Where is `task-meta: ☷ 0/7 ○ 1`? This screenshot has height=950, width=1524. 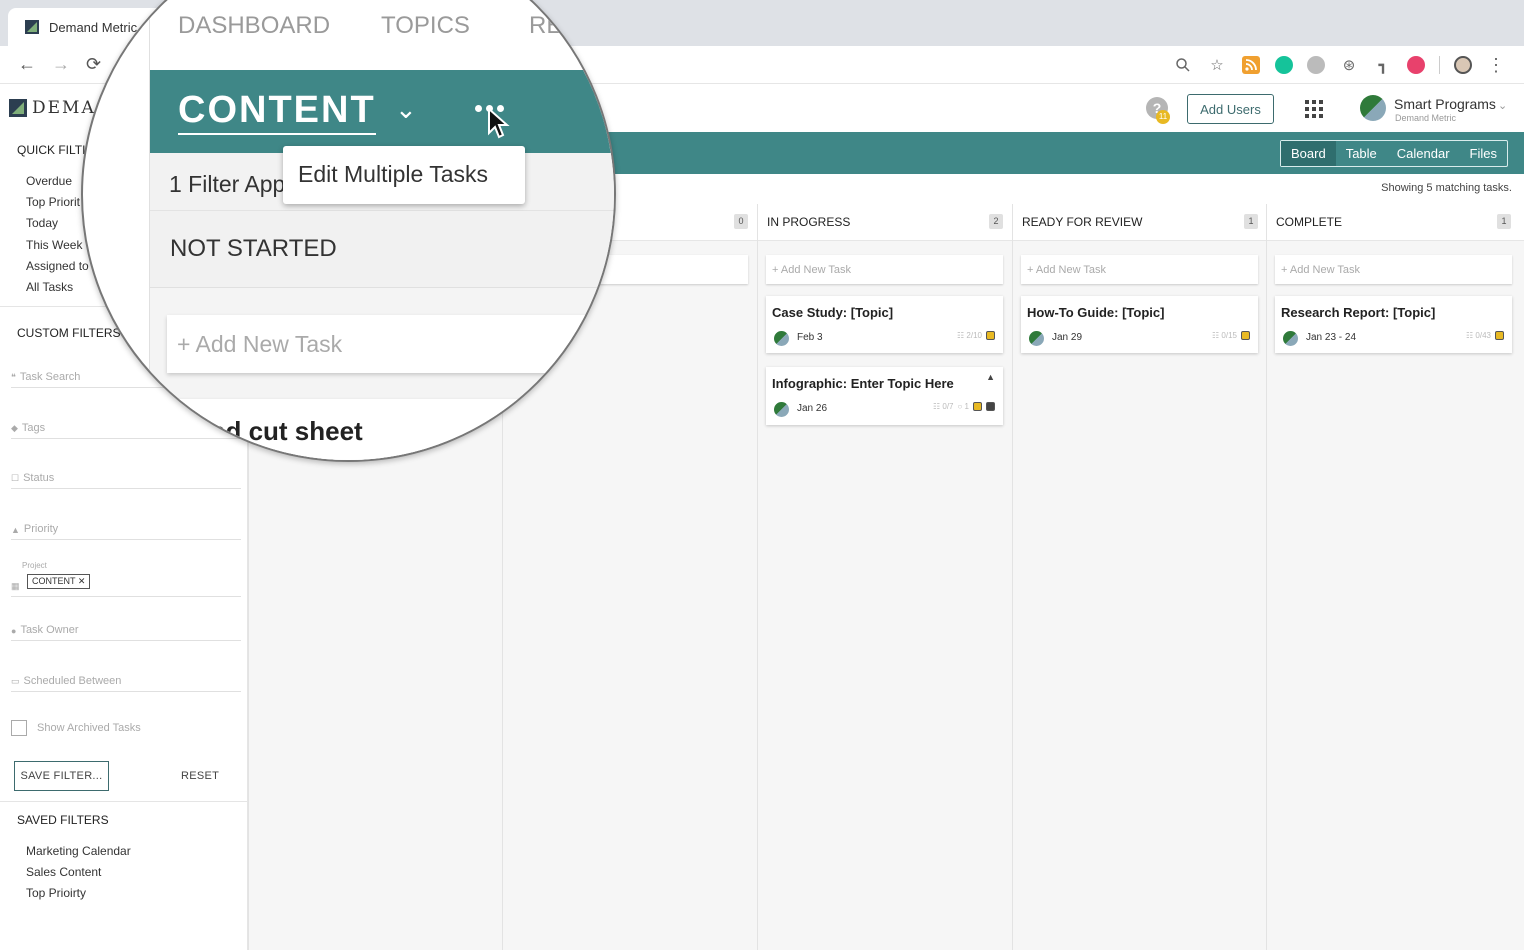 task-meta: ☷ 0/7 ○ 1 is located at coordinates (964, 406).